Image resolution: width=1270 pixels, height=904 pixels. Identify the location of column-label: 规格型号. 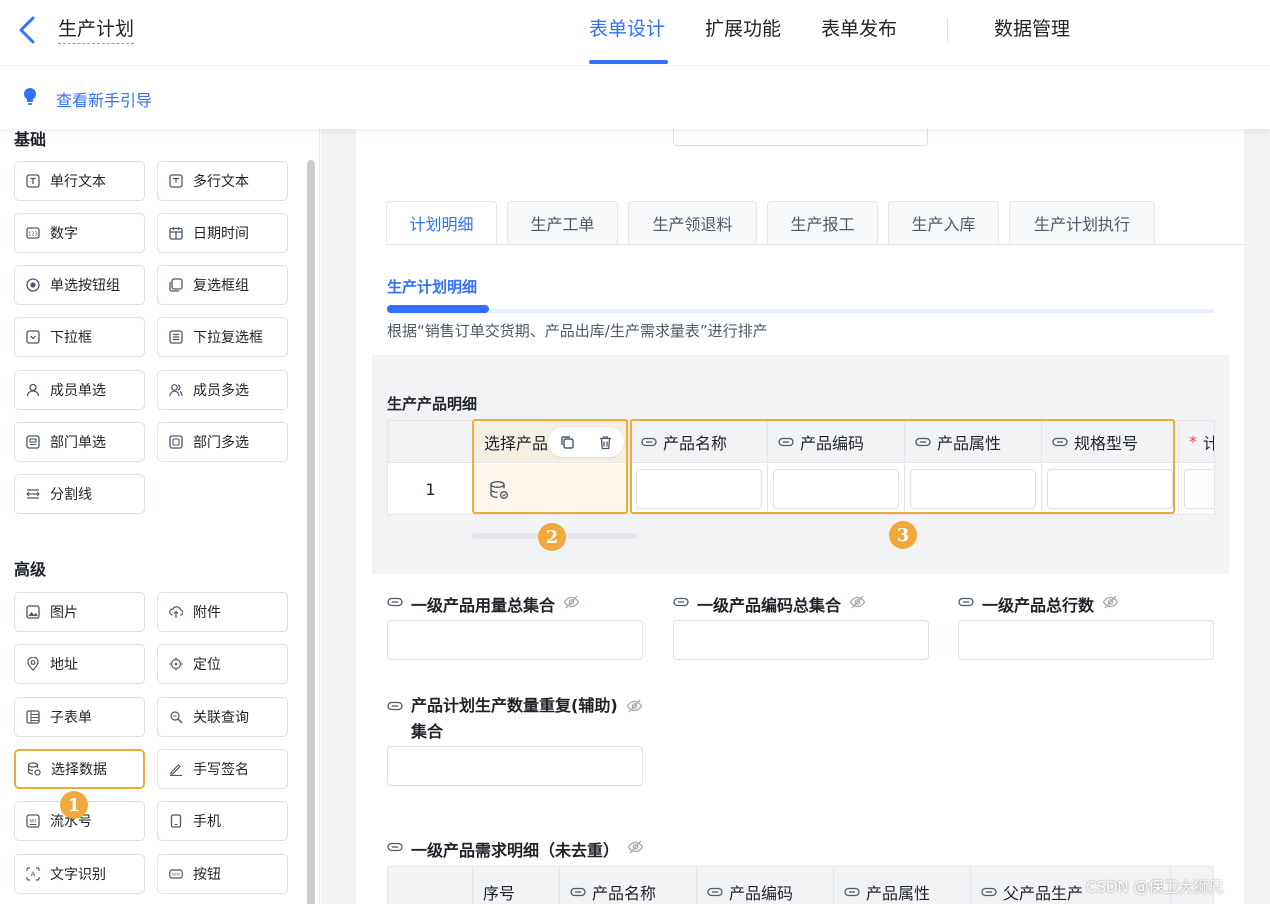
(1106, 443).